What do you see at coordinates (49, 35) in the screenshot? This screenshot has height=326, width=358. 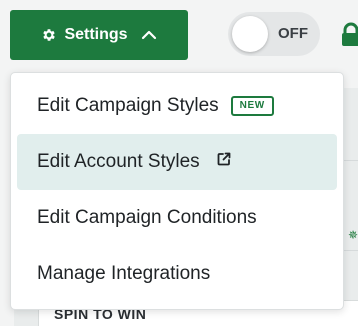 I see `gear-icon` at bounding box center [49, 35].